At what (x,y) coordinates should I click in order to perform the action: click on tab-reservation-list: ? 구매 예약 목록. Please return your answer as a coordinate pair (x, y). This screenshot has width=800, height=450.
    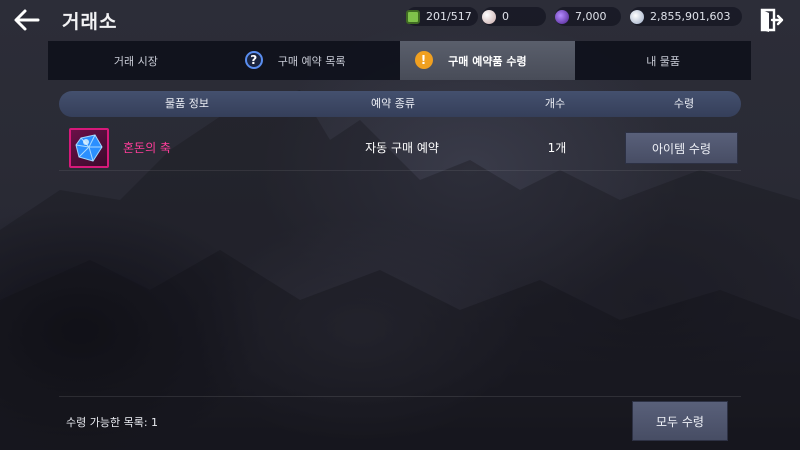
    Looking at the image, I should click on (312, 60).